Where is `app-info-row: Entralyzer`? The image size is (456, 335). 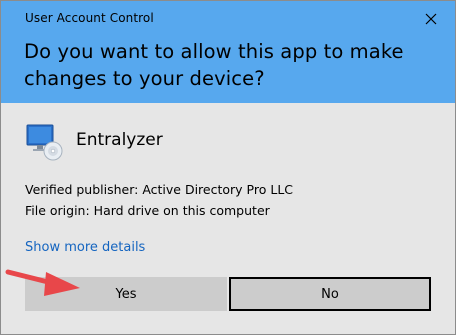
app-info-row: Entralyzer is located at coordinates (93, 142).